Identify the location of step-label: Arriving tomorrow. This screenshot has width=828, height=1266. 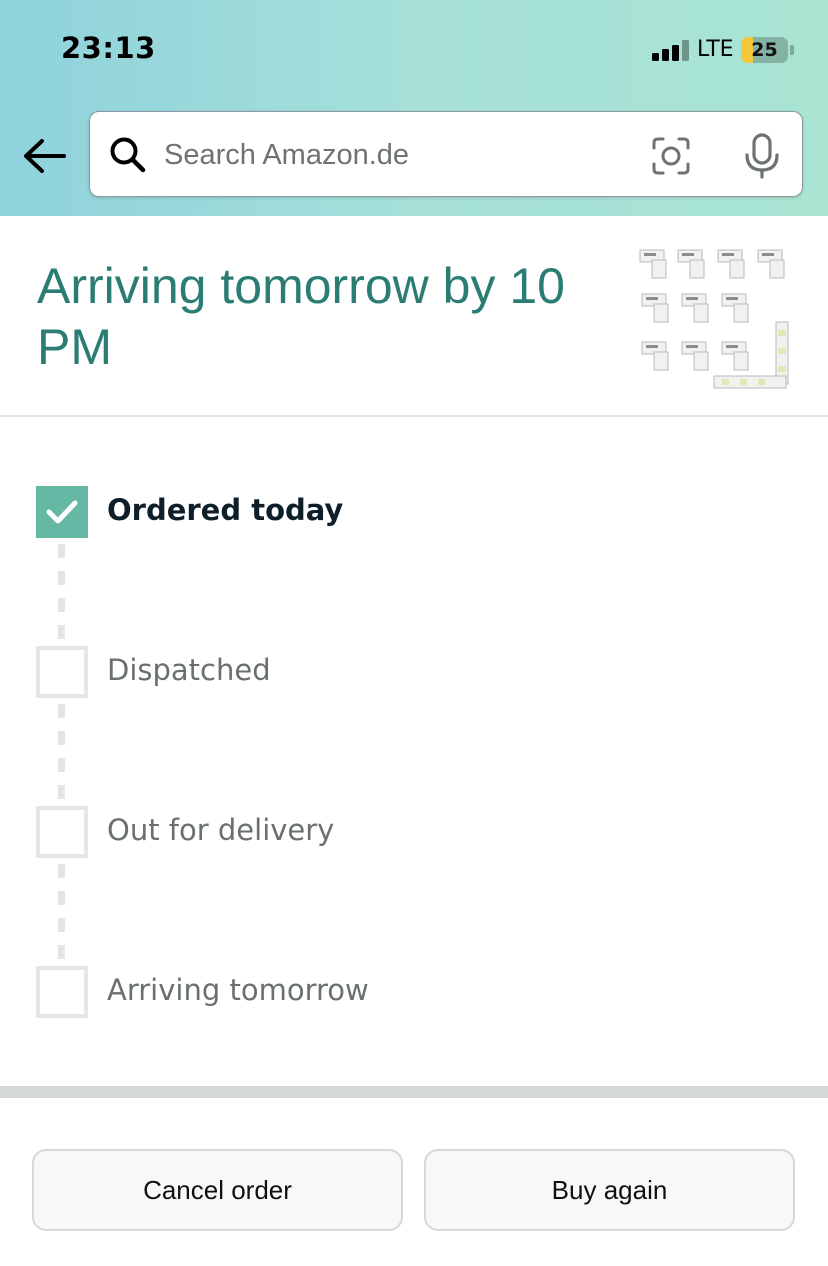
(238, 990).